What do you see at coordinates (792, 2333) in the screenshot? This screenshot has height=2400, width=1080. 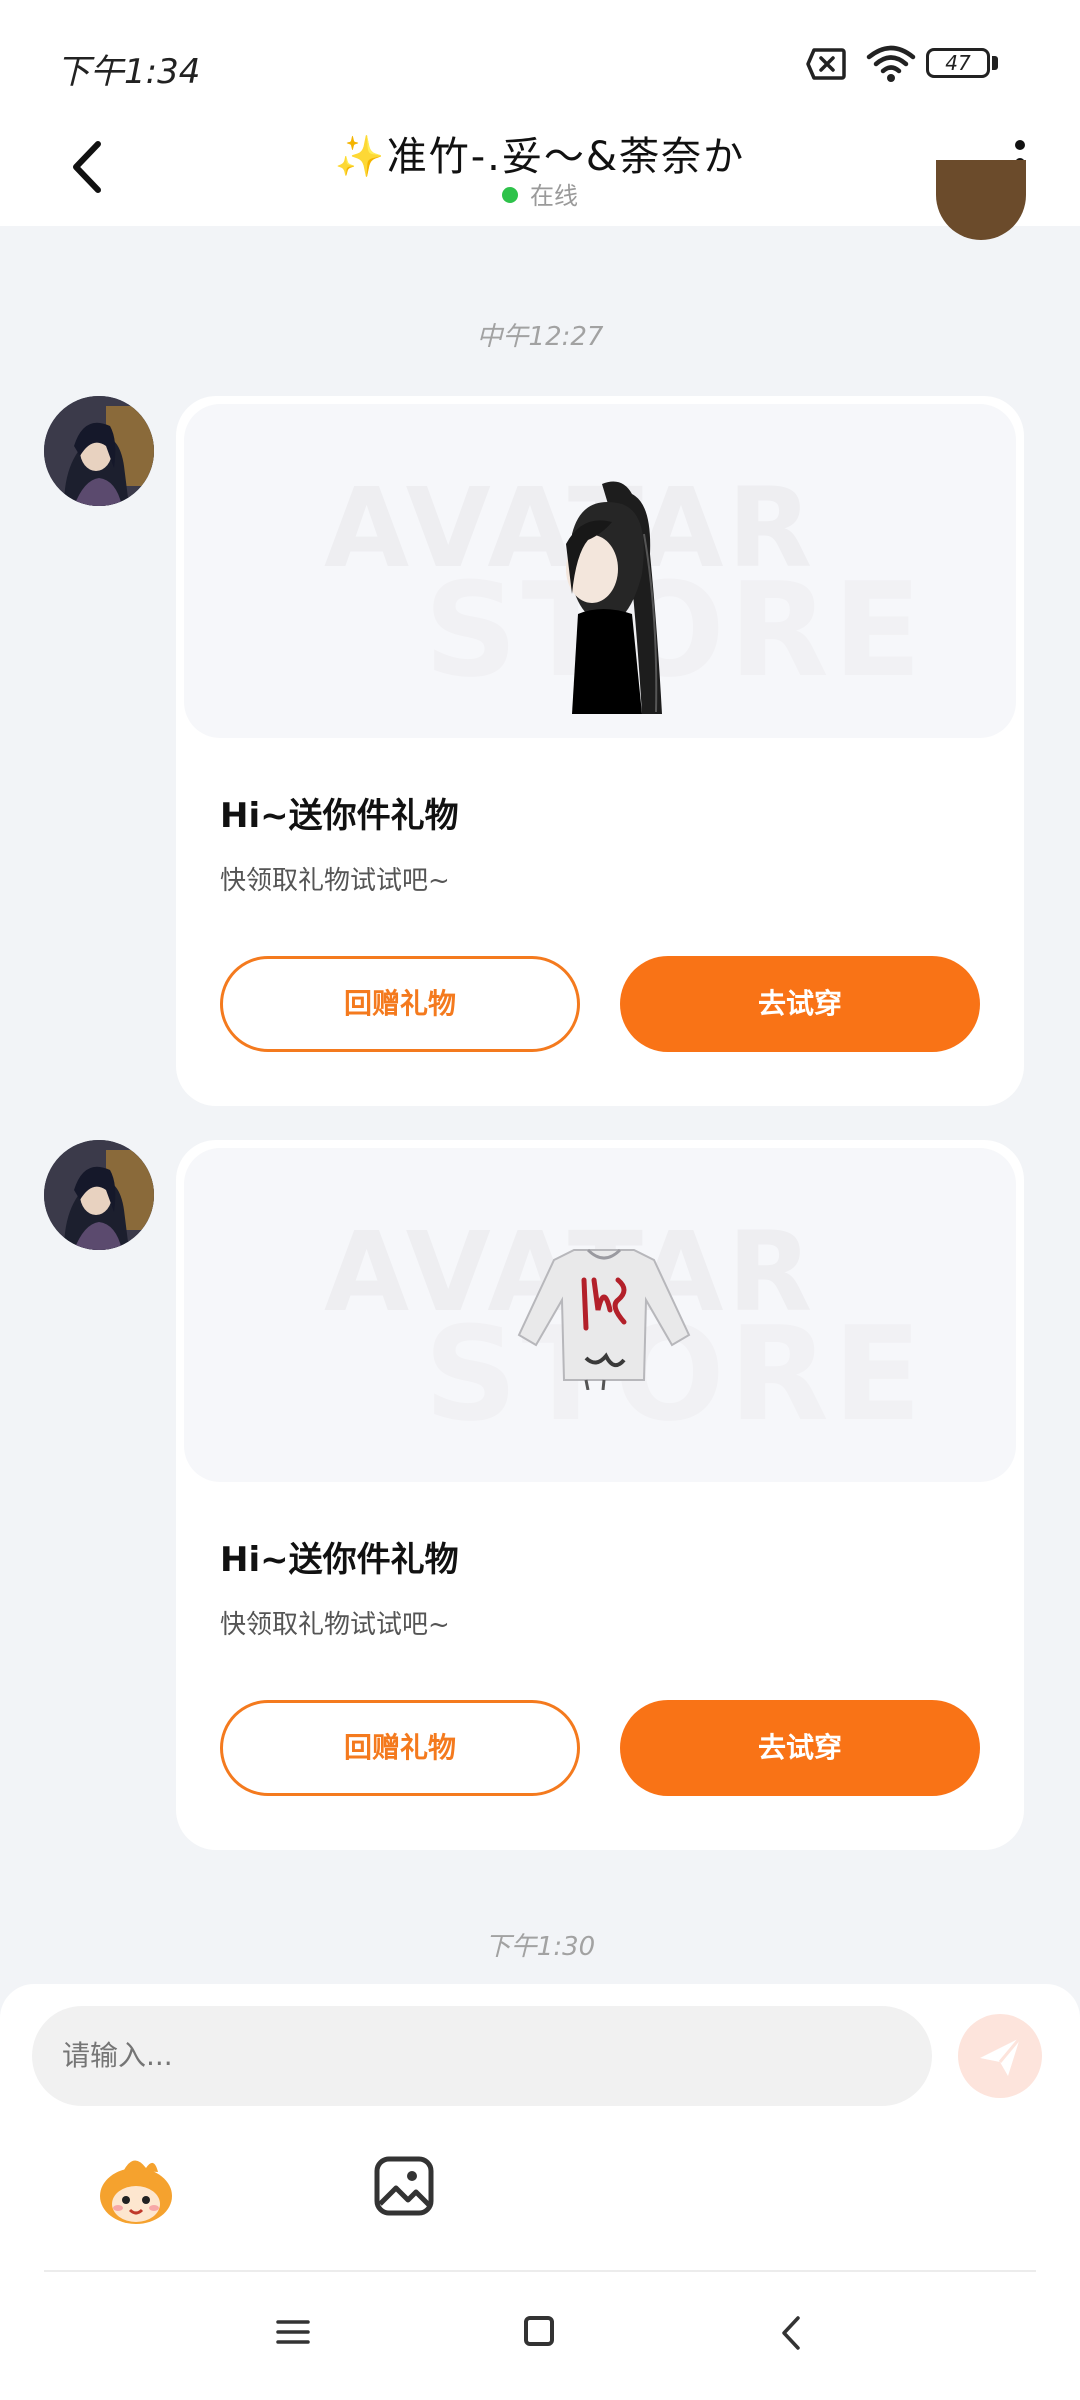 I see `nav-back-icon` at bounding box center [792, 2333].